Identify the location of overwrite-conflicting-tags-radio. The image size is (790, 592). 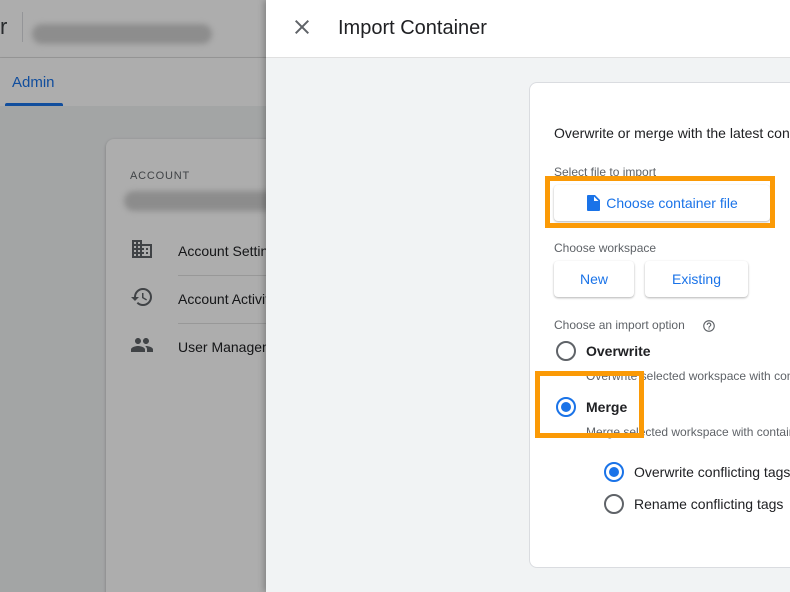
(614, 472).